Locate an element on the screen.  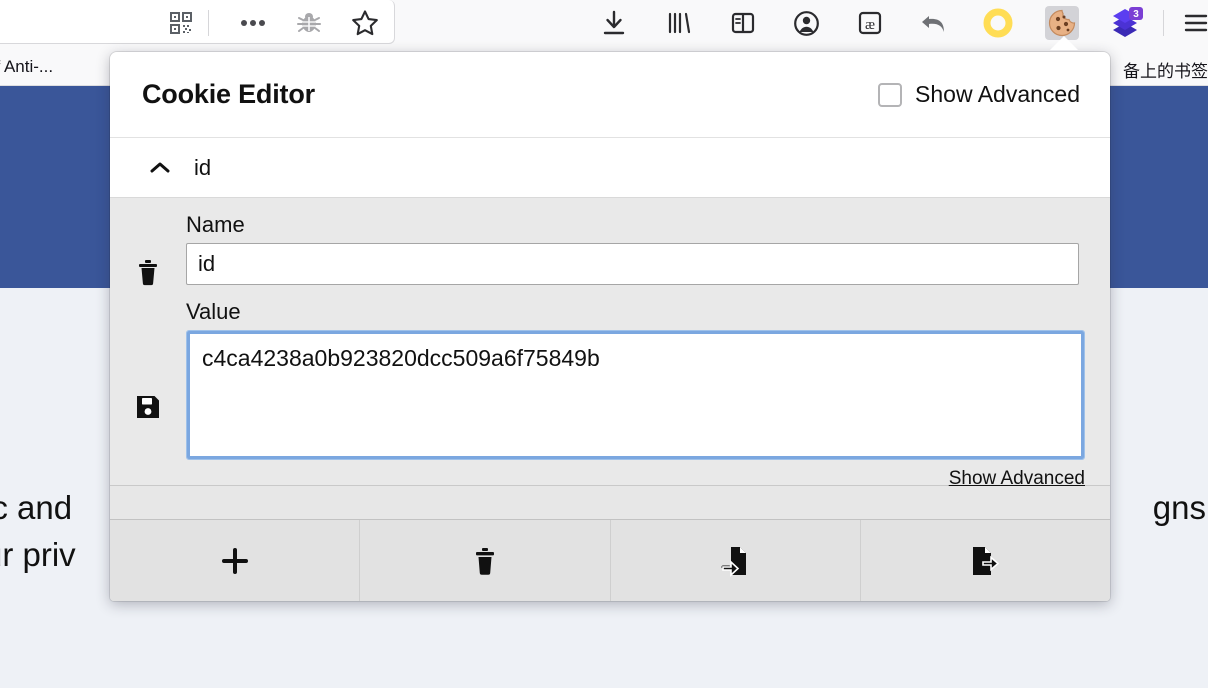
export-cookies-button is located at coordinates (985, 560).